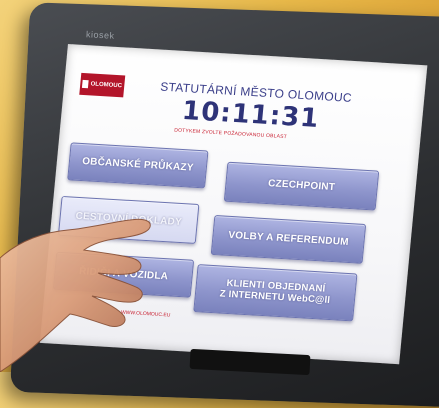 The height and width of the screenshot is (408, 439). Describe the element at coordinates (85, 84) in the screenshot. I see `coat-of-arms-icon` at that location.